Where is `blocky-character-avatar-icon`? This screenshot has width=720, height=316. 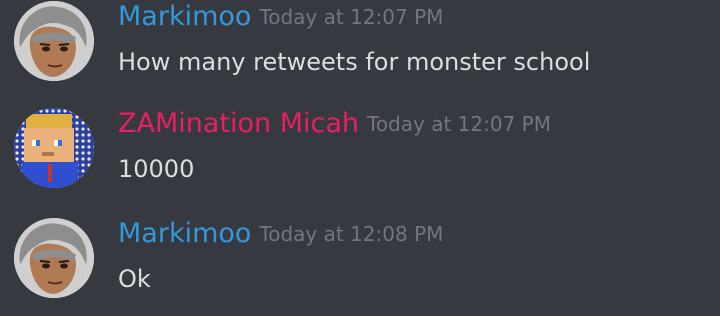 blocky-character-avatar-icon is located at coordinates (54, 148).